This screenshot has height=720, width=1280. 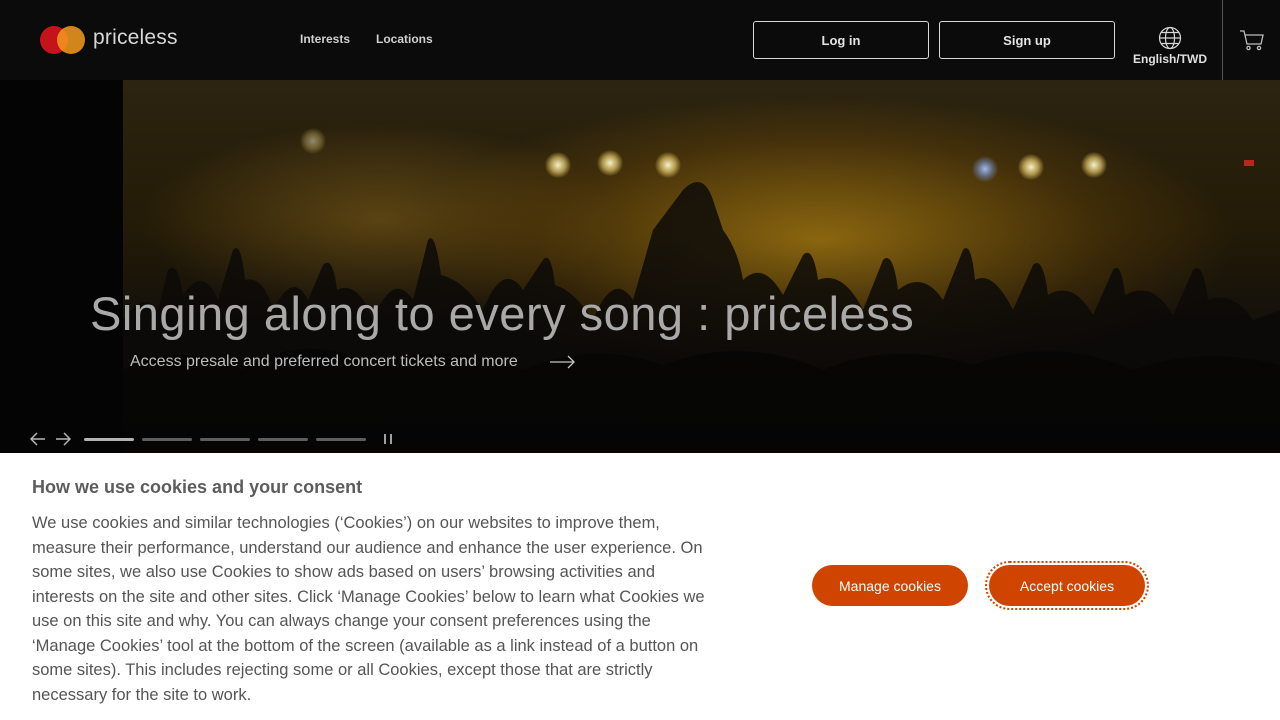 What do you see at coordinates (135, 38) in the screenshot?
I see `brand-name: priceless` at bounding box center [135, 38].